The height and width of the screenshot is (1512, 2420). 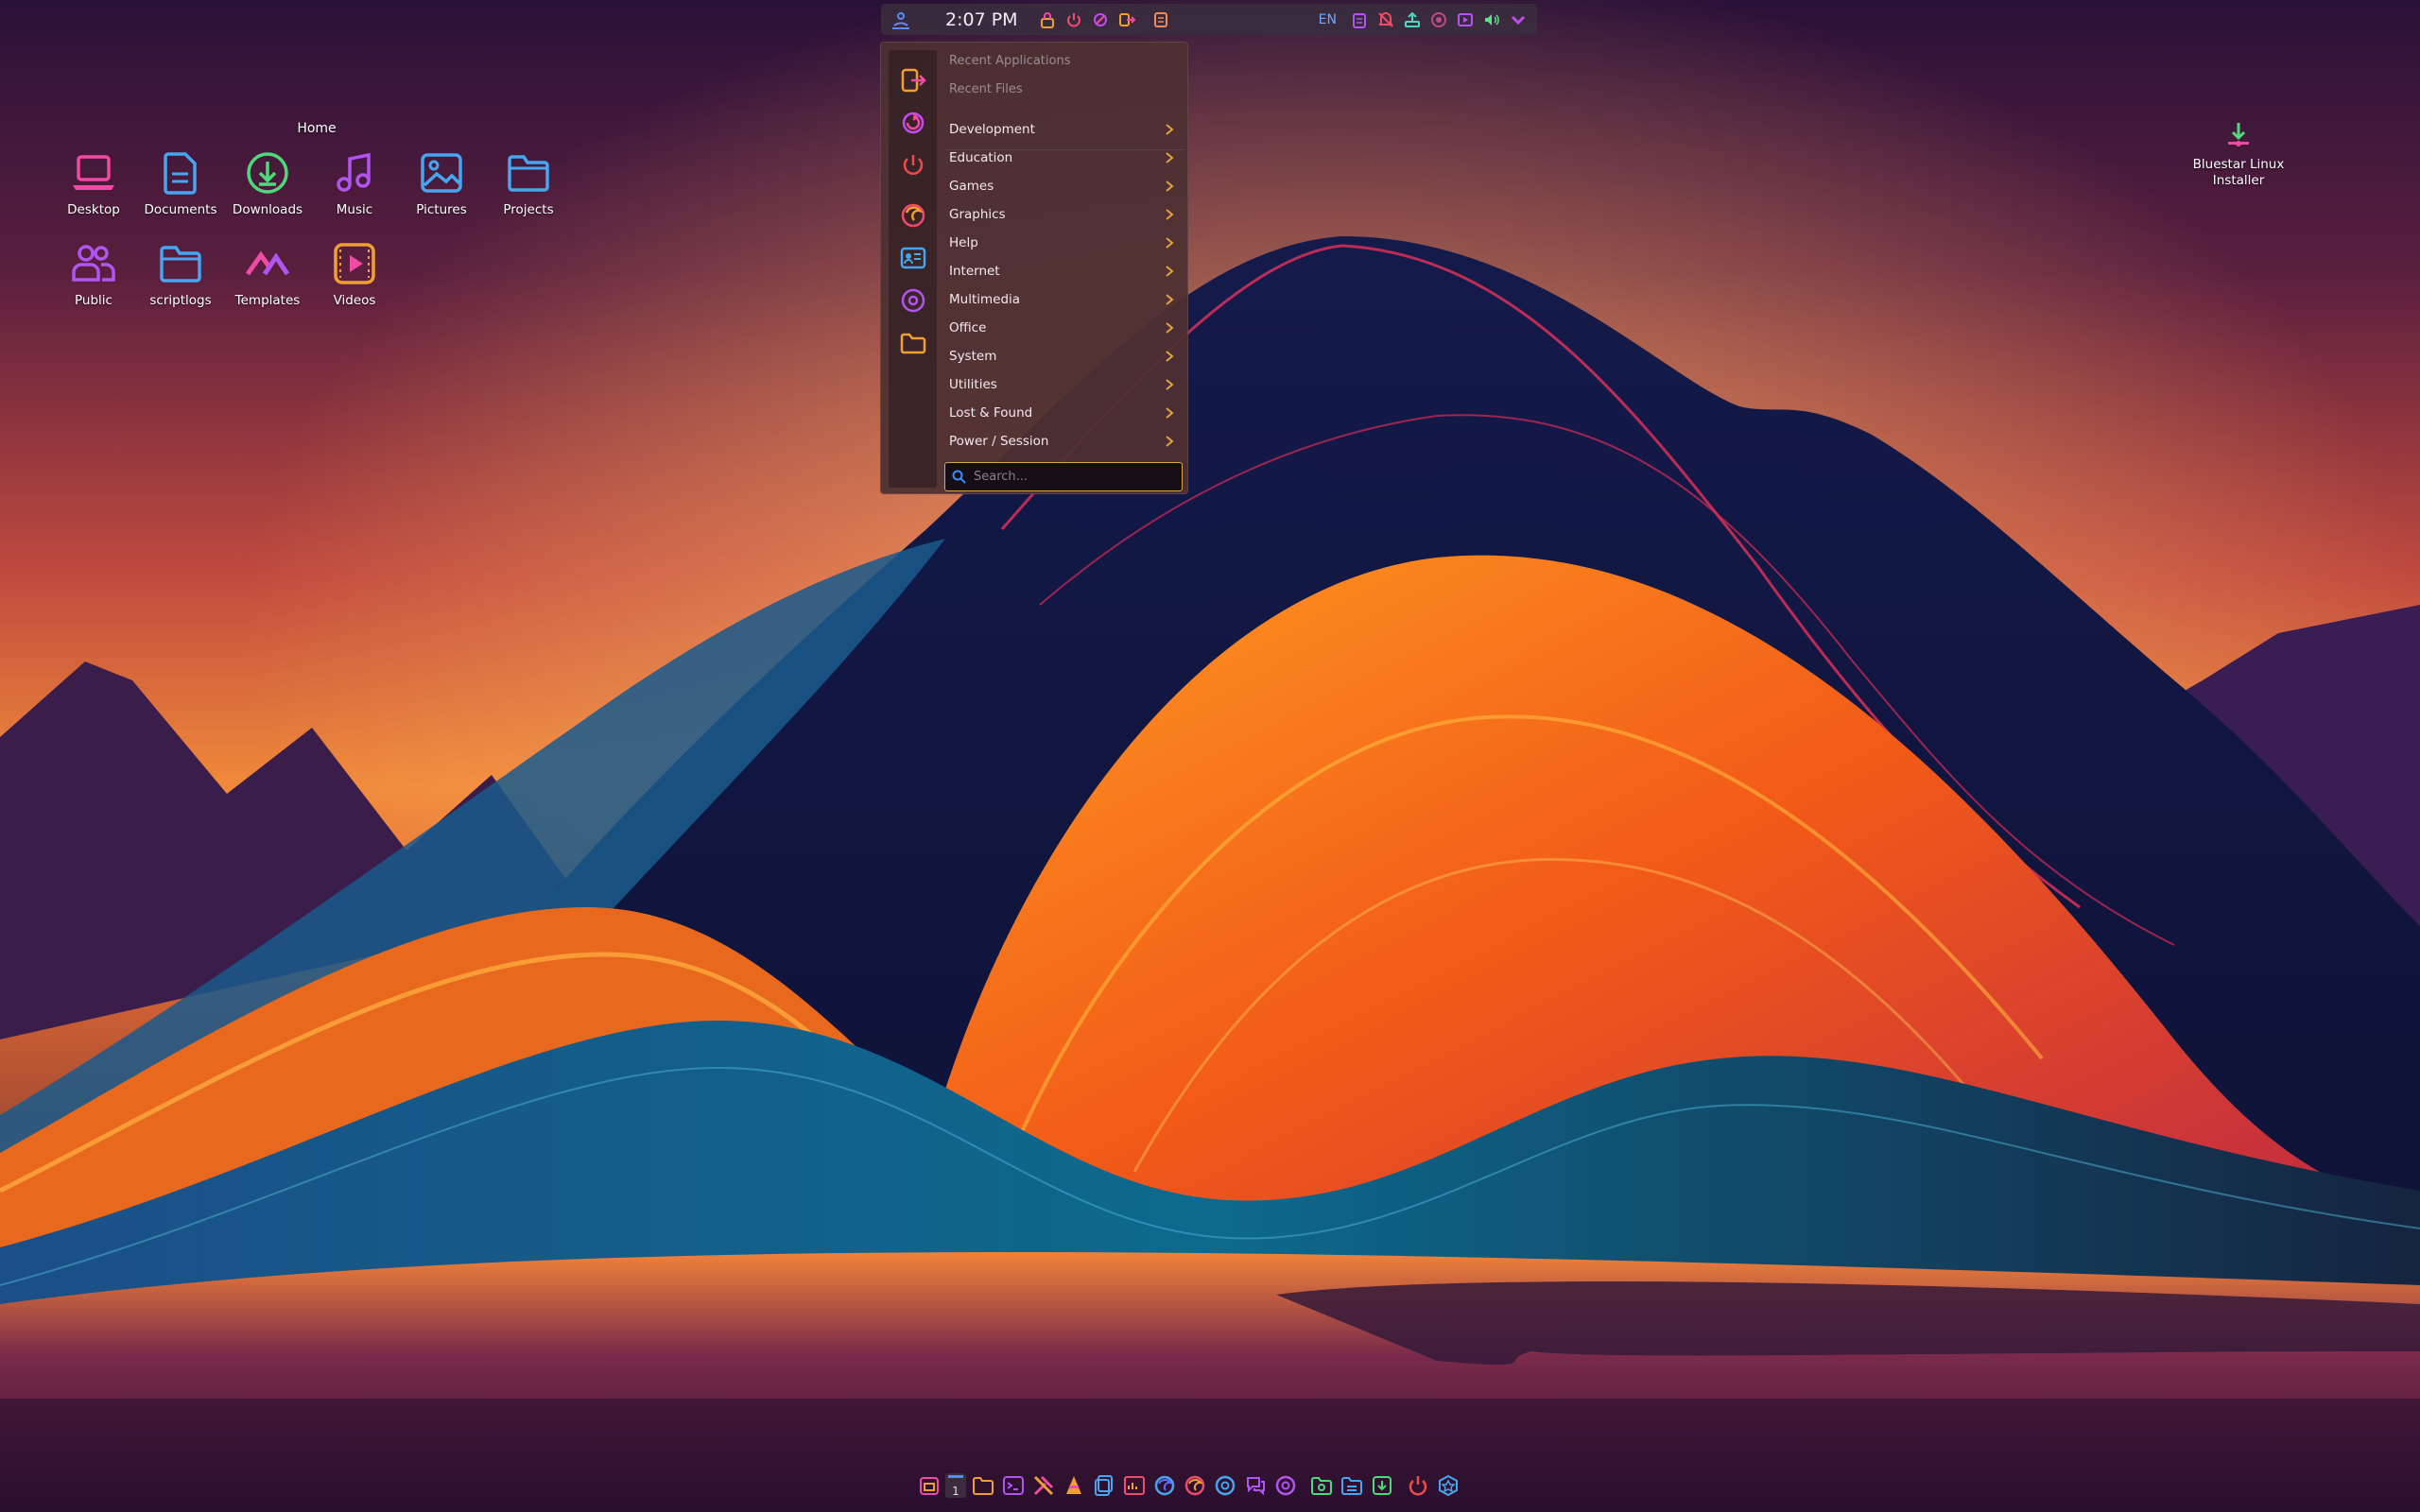 I want to click on menu-search-box, so click(x=1063, y=476).